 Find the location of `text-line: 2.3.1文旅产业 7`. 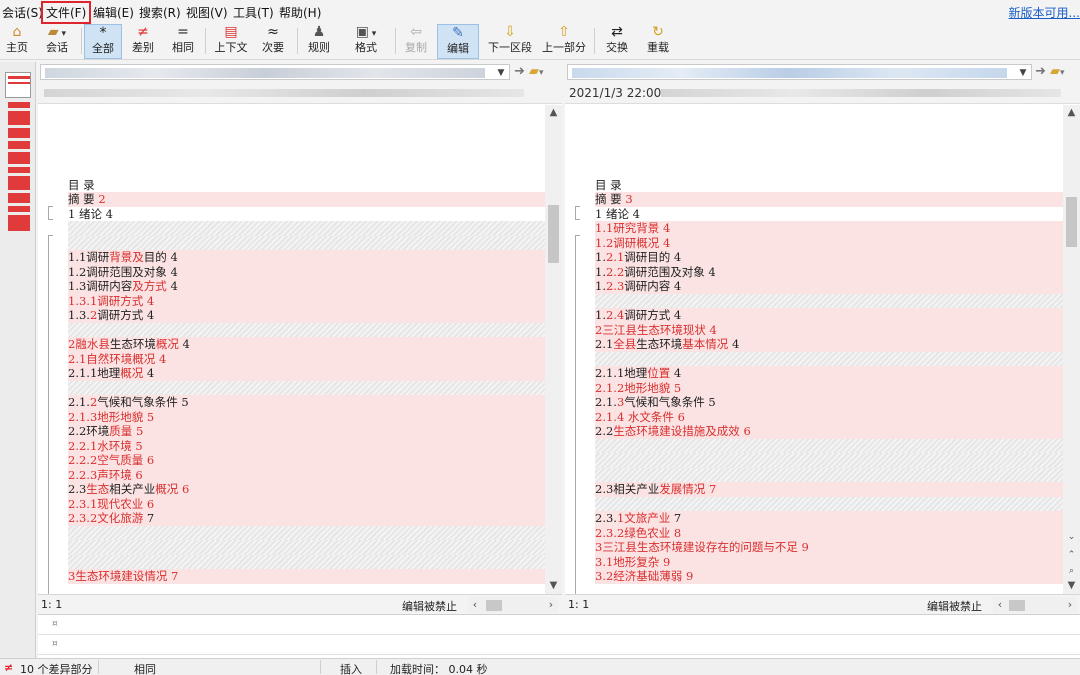

text-line: 2.3.1文旅产业 7 is located at coordinates (829, 518).